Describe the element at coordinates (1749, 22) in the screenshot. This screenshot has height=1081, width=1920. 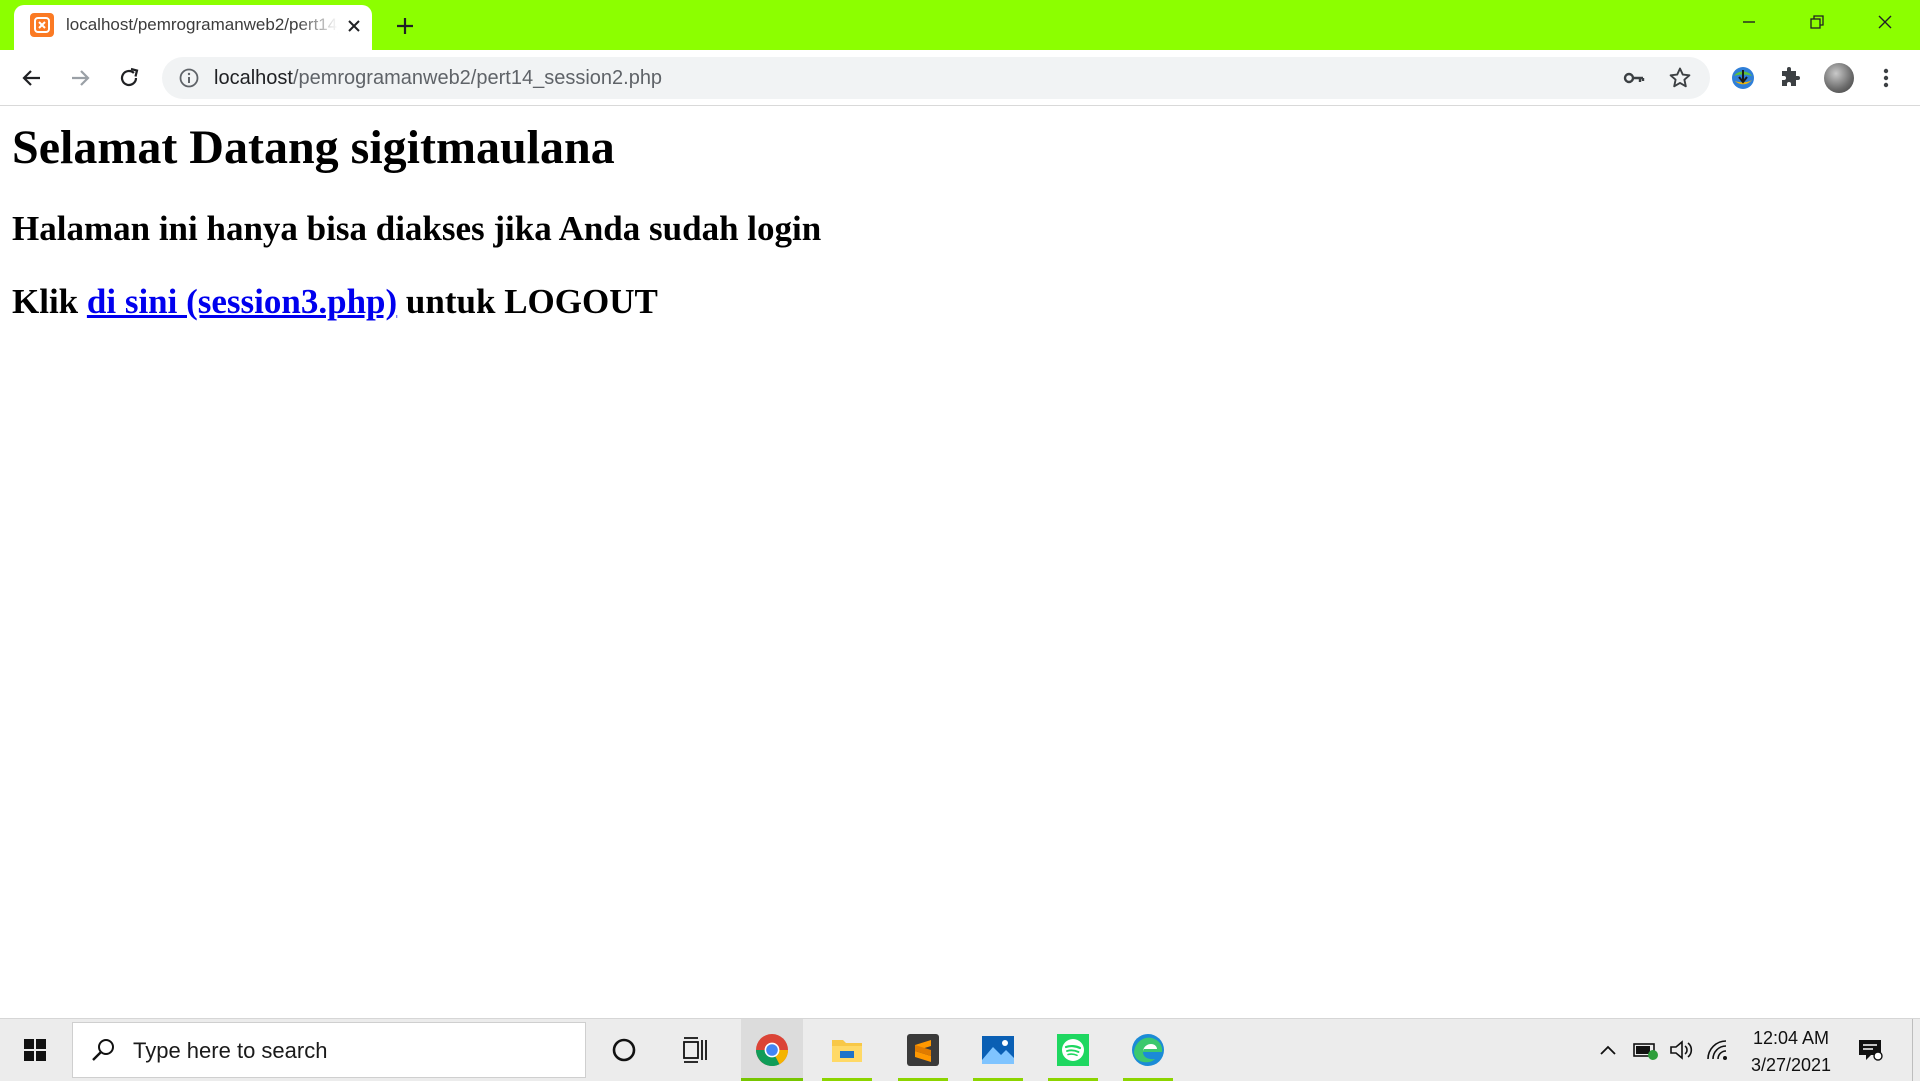
I see `minimize-icon` at that location.